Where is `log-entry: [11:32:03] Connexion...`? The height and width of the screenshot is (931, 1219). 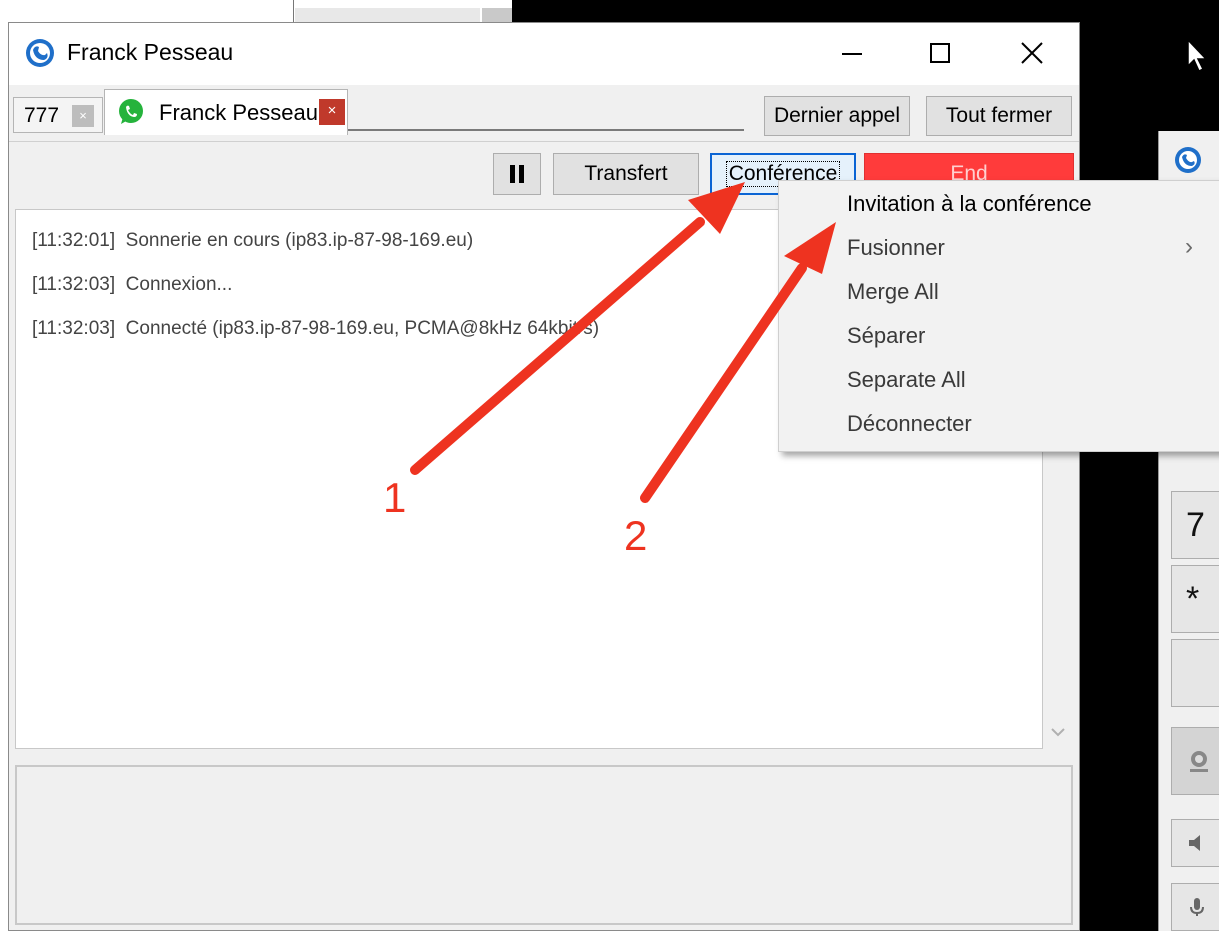
log-entry: [11:32:03] Connexion... is located at coordinates (132, 284).